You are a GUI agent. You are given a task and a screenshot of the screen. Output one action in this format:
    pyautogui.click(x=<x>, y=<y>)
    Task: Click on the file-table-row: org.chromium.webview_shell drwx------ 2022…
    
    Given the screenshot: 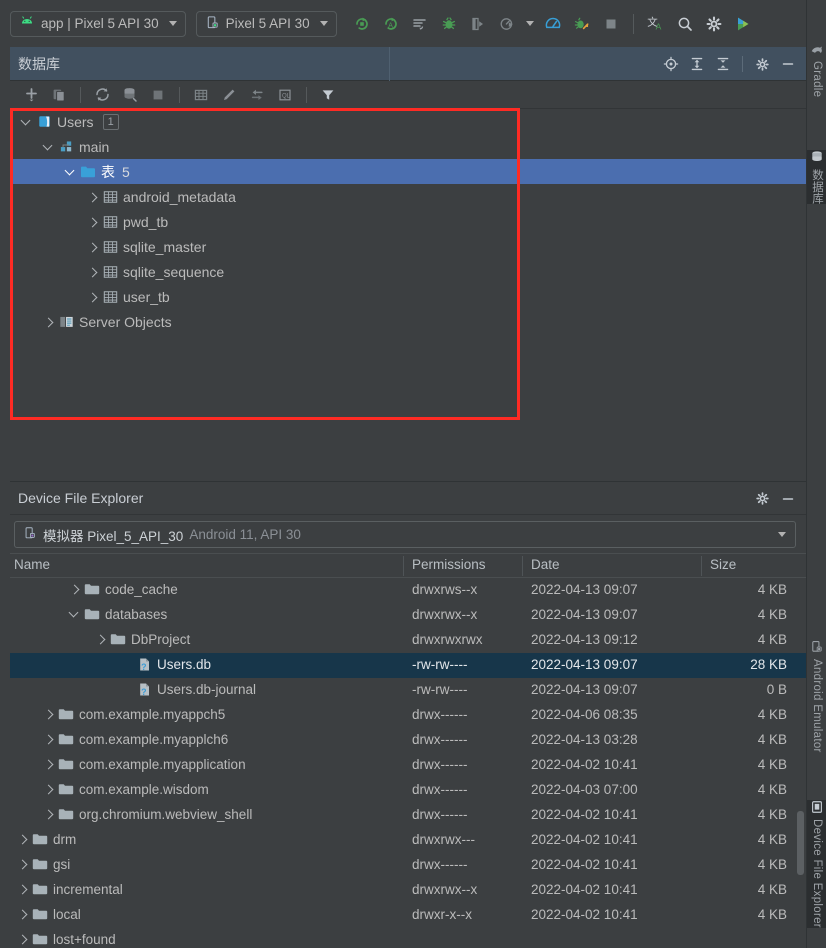 What is the action you would take?
    pyautogui.click(x=403, y=815)
    